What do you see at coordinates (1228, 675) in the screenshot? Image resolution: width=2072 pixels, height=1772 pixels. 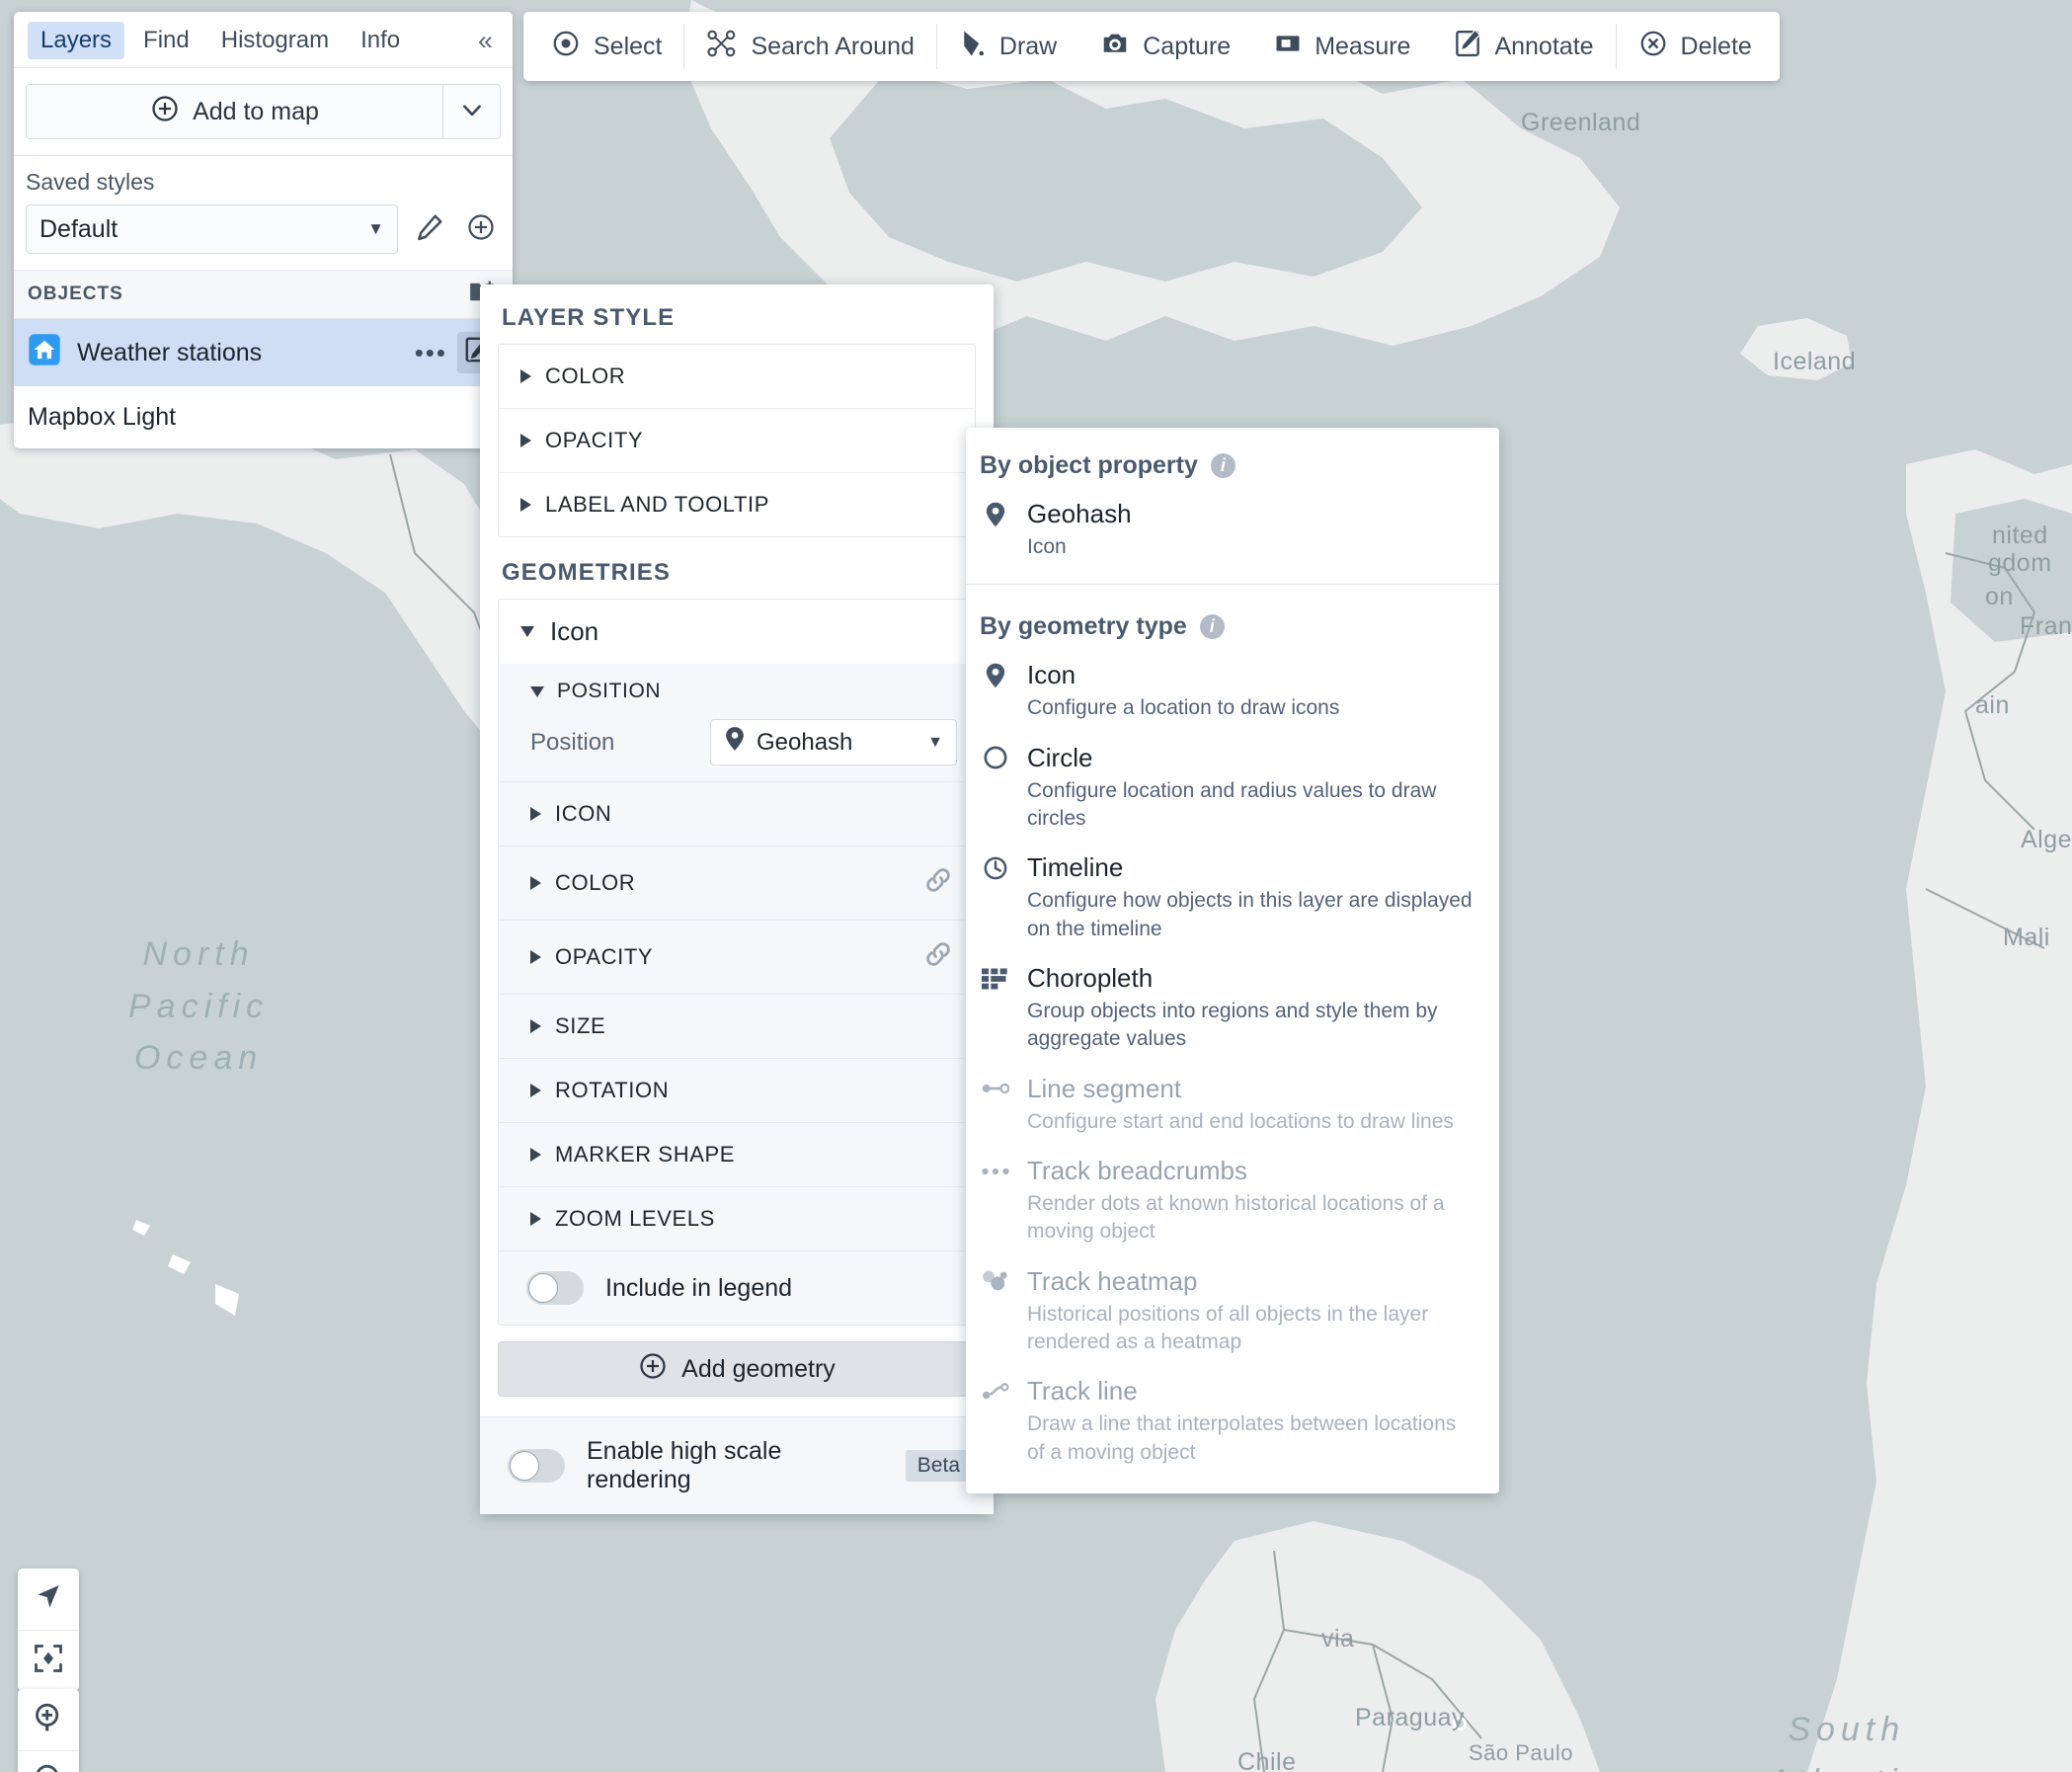 I see `menu-item-top: Icon` at bounding box center [1228, 675].